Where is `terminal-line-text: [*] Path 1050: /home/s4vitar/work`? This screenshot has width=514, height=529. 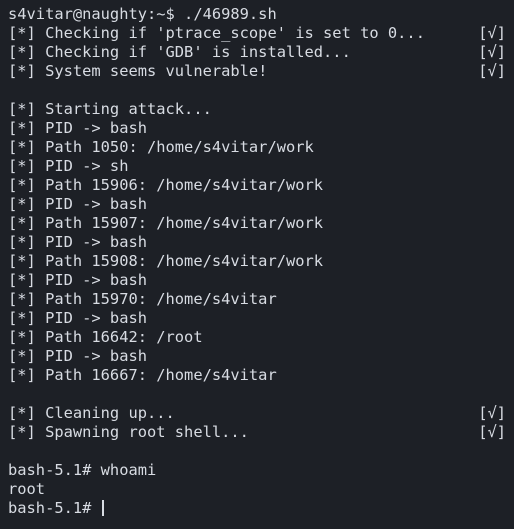 terminal-line-text: [*] Path 1050: /home/s4vitar/work is located at coordinates (161, 147).